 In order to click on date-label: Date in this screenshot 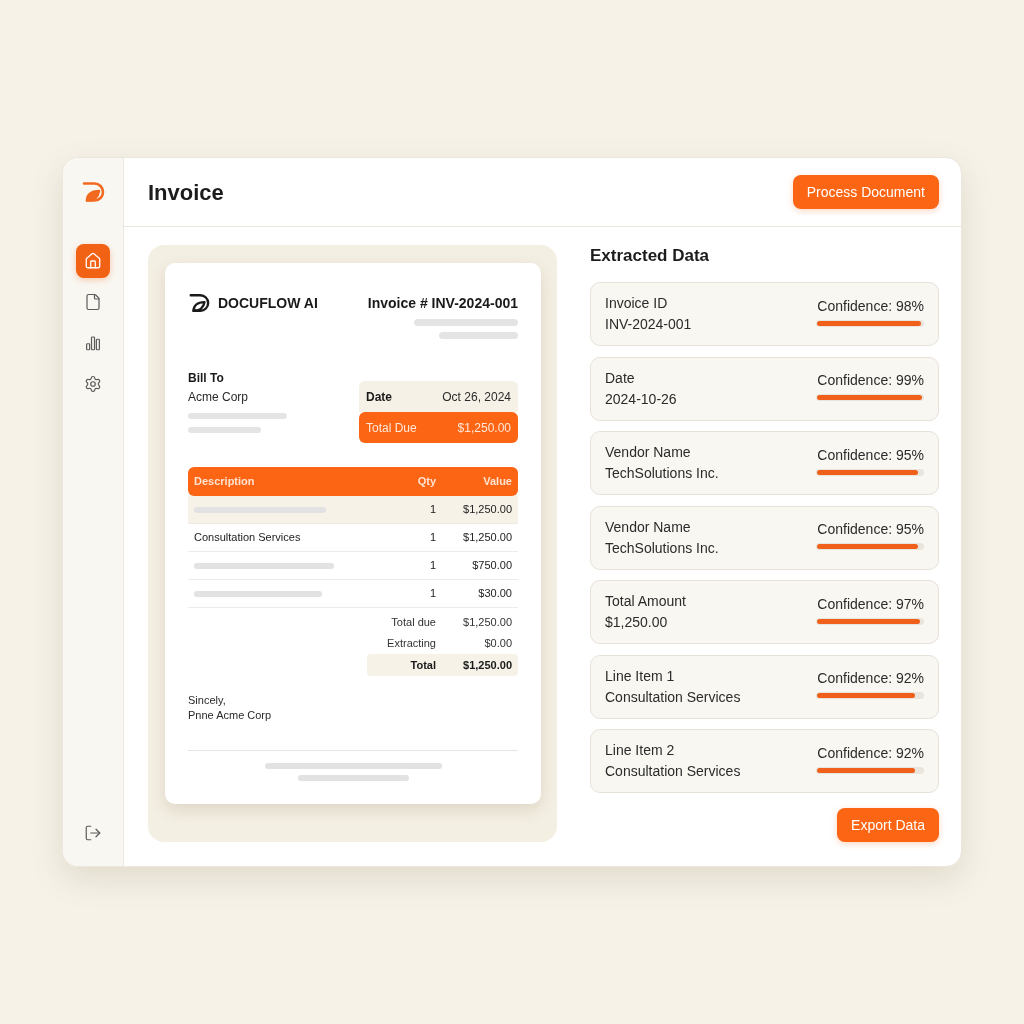, I will do `click(379, 397)`.